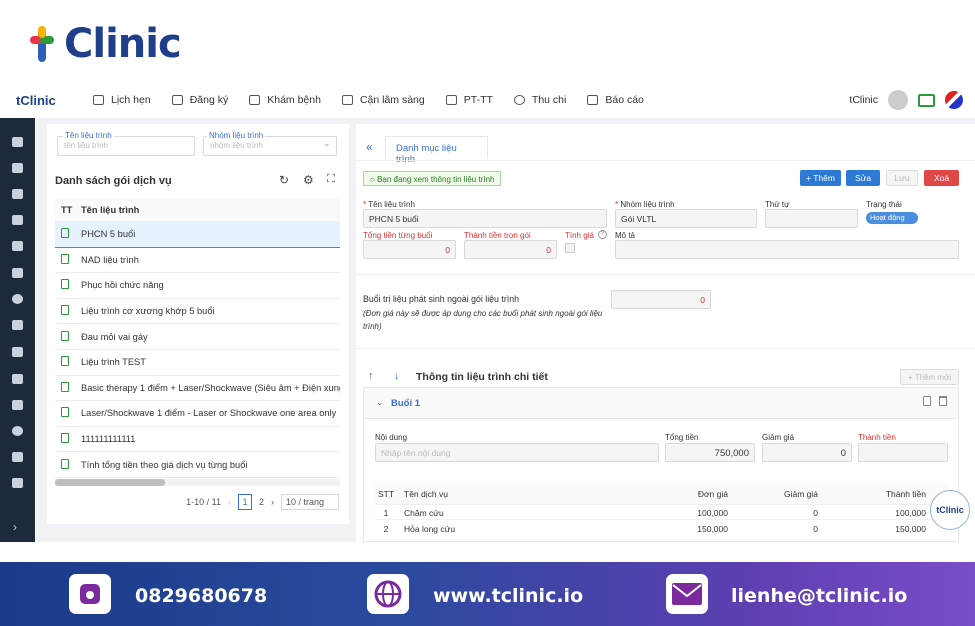  What do you see at coordinates (45, 44) in the screenshot?
I see `logo-mark-icon` at bounding box center [45, 44].